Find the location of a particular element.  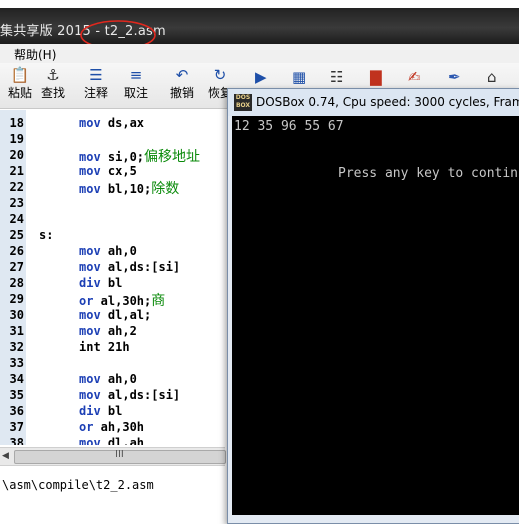

pen-icon: ✒ is located at coordinates (454, 77).